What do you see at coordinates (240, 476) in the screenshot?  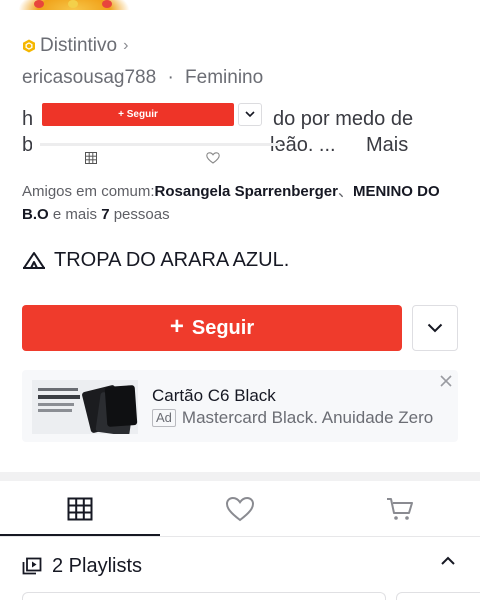 I see `section-divider` at bounding box center [240, 476].